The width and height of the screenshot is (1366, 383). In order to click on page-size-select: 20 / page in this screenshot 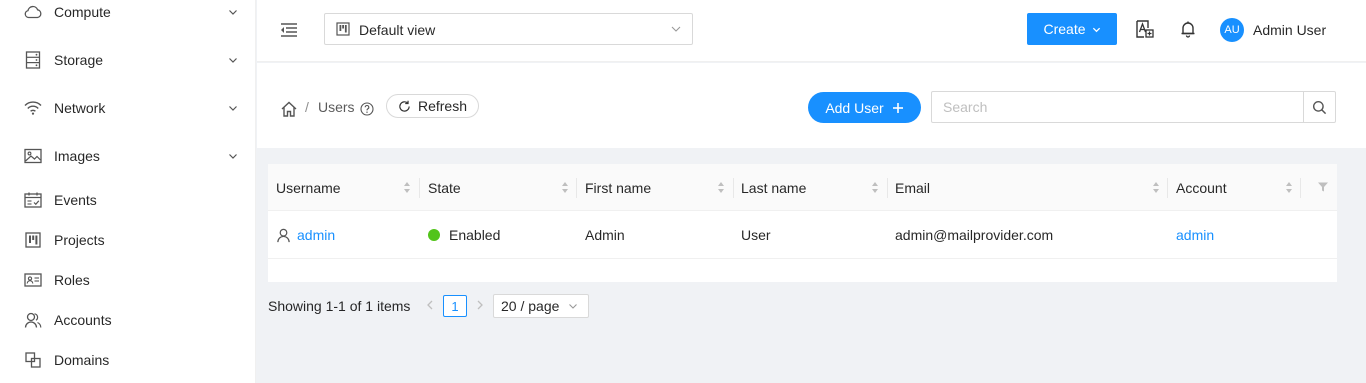, I will do `click(541, 306)`.